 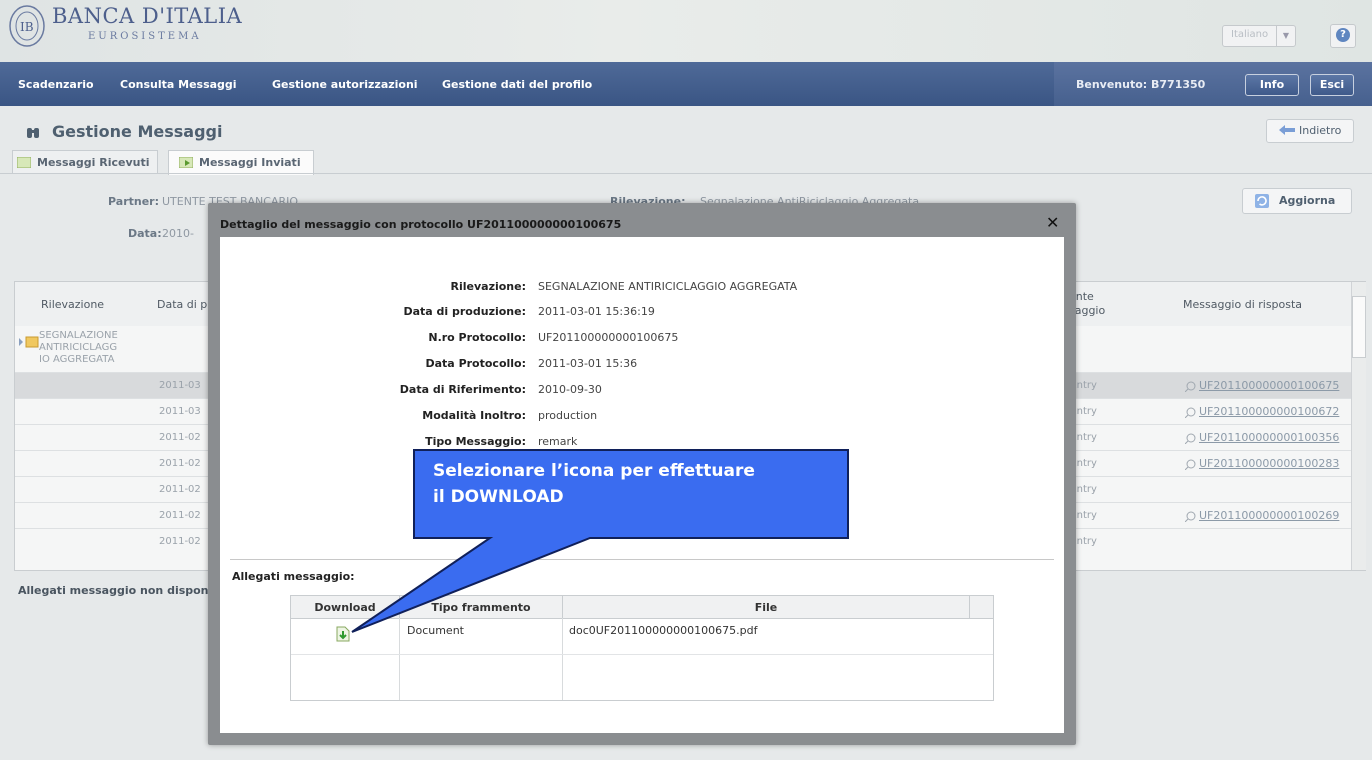 I want to click on field-value: SEGNALAZIONE ANTIRICICLAGGIO AGGREGATA, so click(x=668, y=286).